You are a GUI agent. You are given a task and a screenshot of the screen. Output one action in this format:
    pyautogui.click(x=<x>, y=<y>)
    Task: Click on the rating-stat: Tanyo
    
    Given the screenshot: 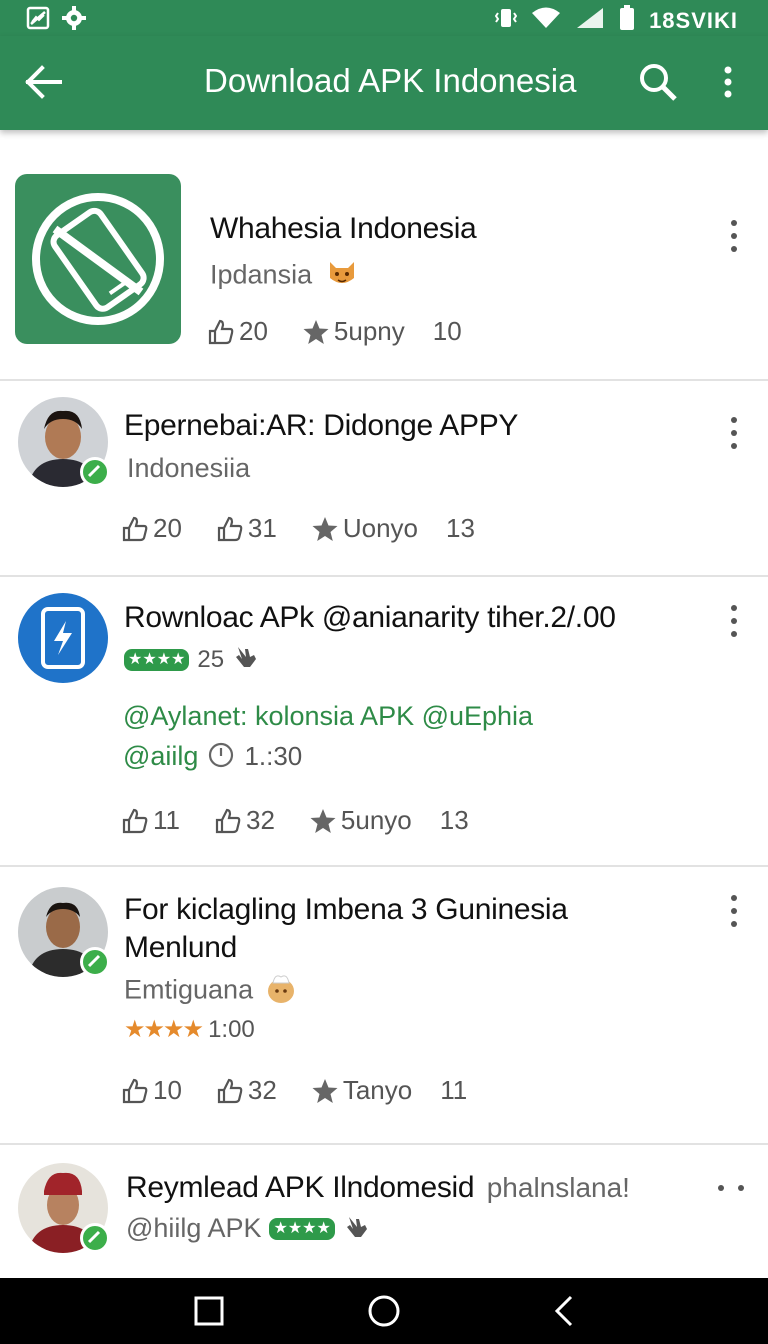 What is the action you would take?
    pyautogui.click(x=361, y=1090)
    